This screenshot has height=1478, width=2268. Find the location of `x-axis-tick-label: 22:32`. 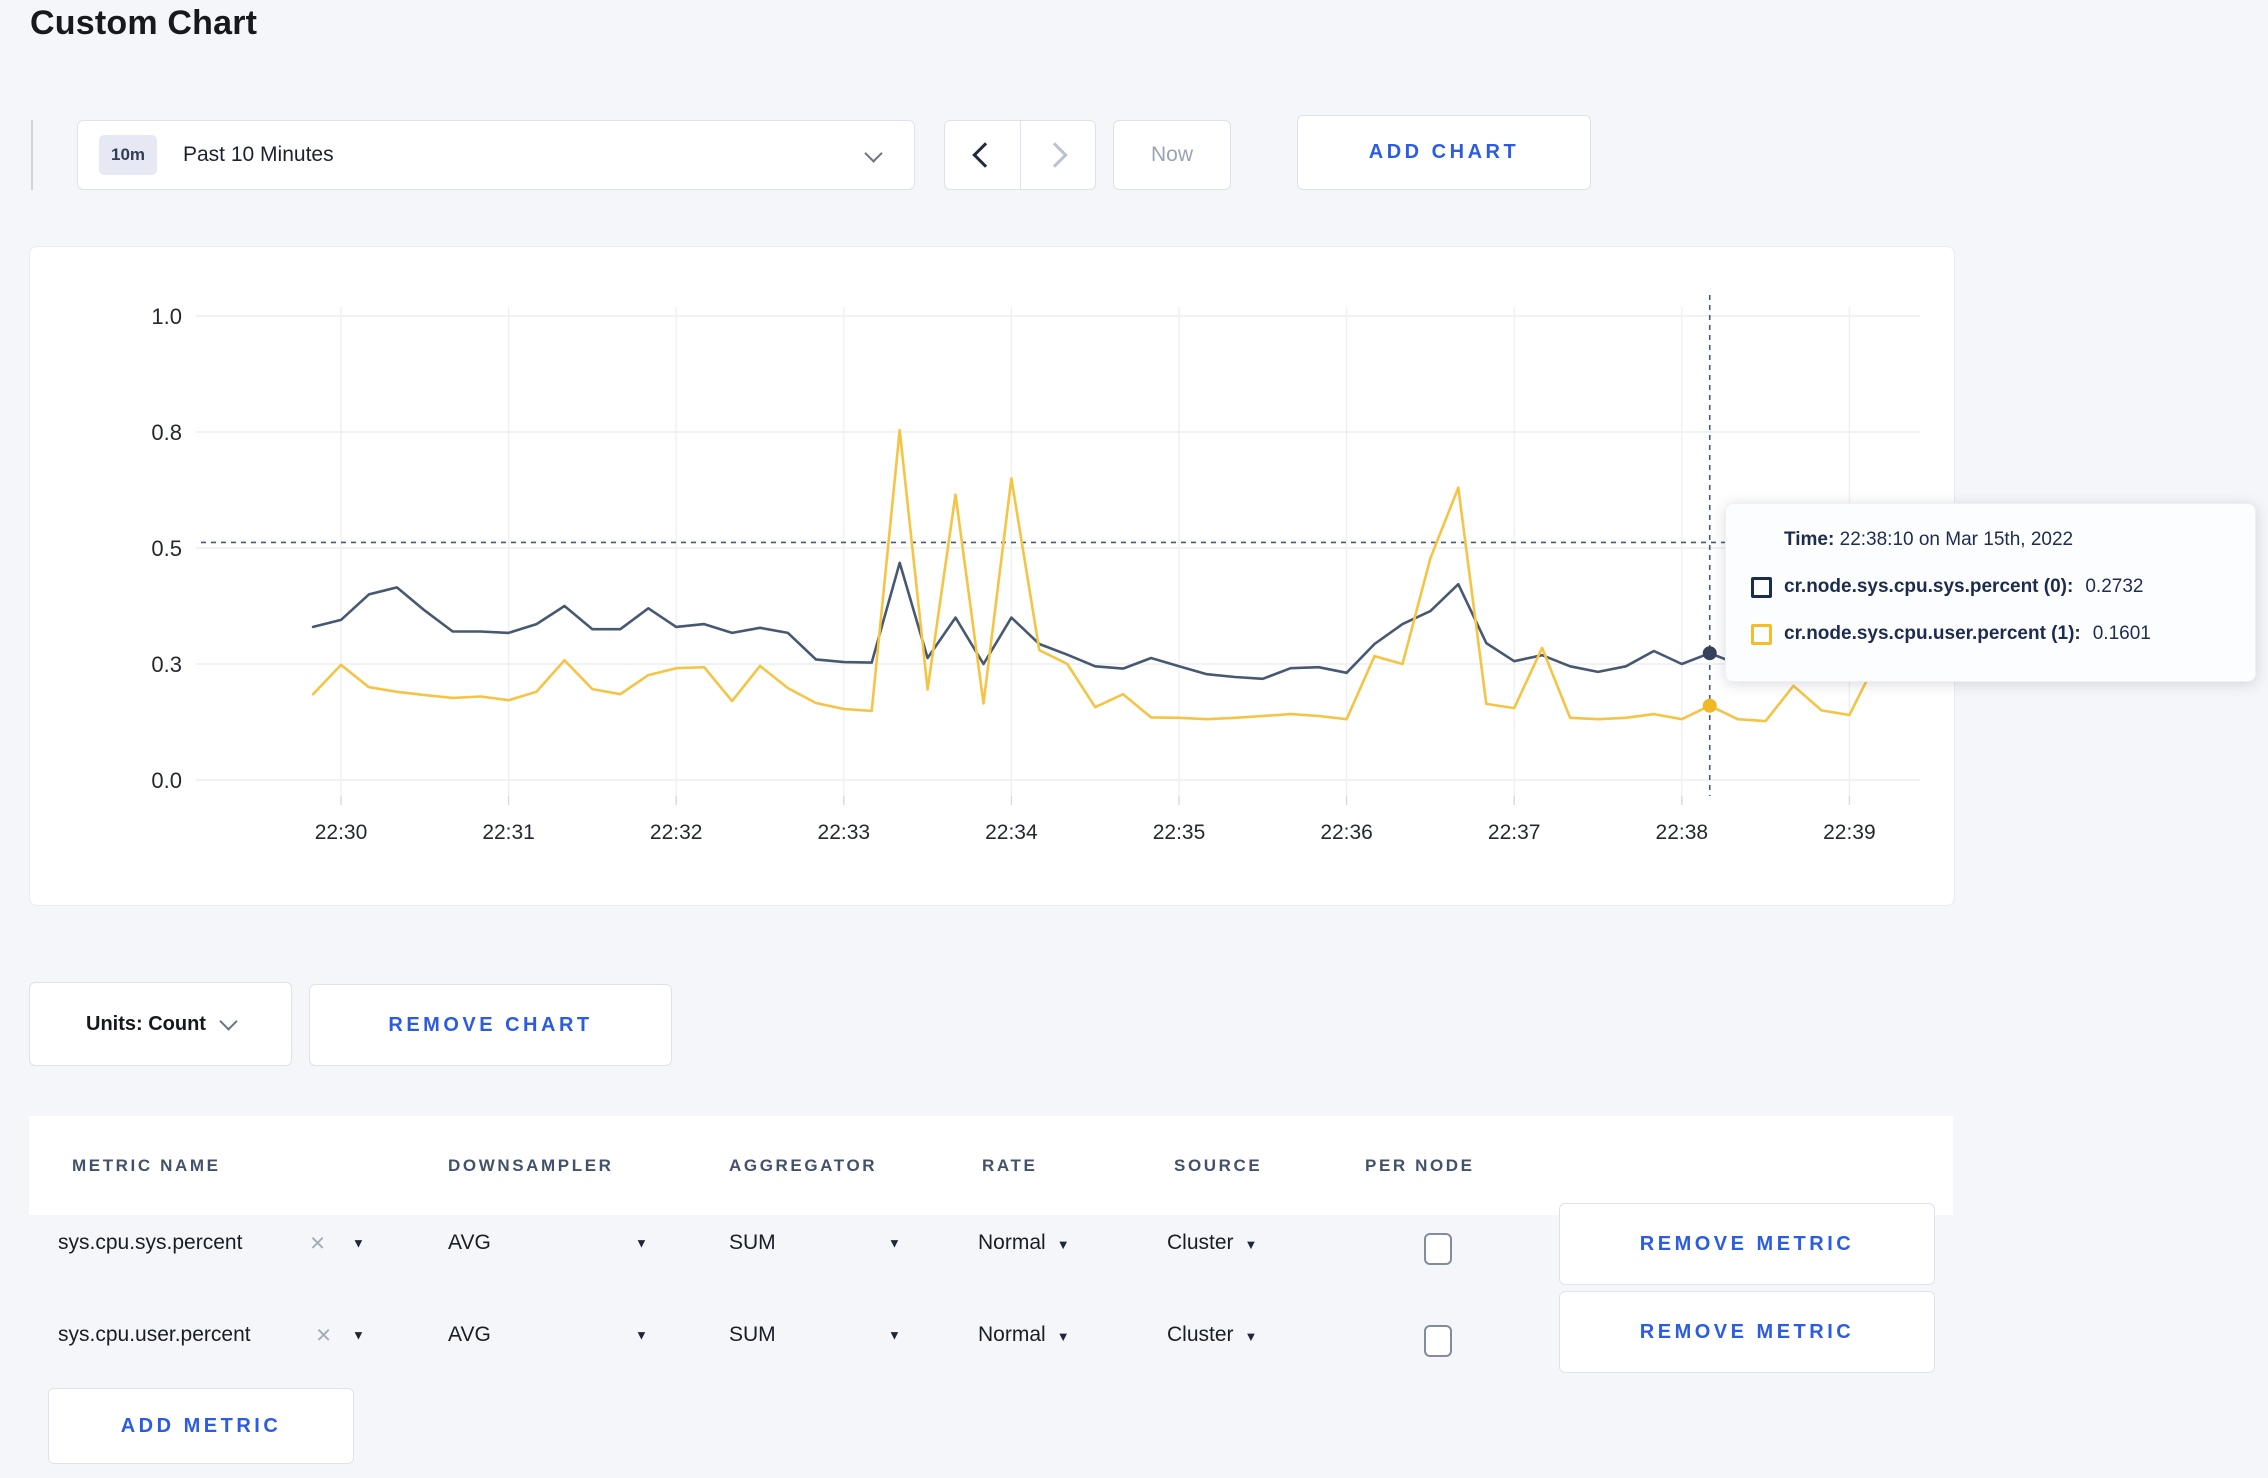

x-axis-tick-label: 22:32 is located at coordinates (676, 832).